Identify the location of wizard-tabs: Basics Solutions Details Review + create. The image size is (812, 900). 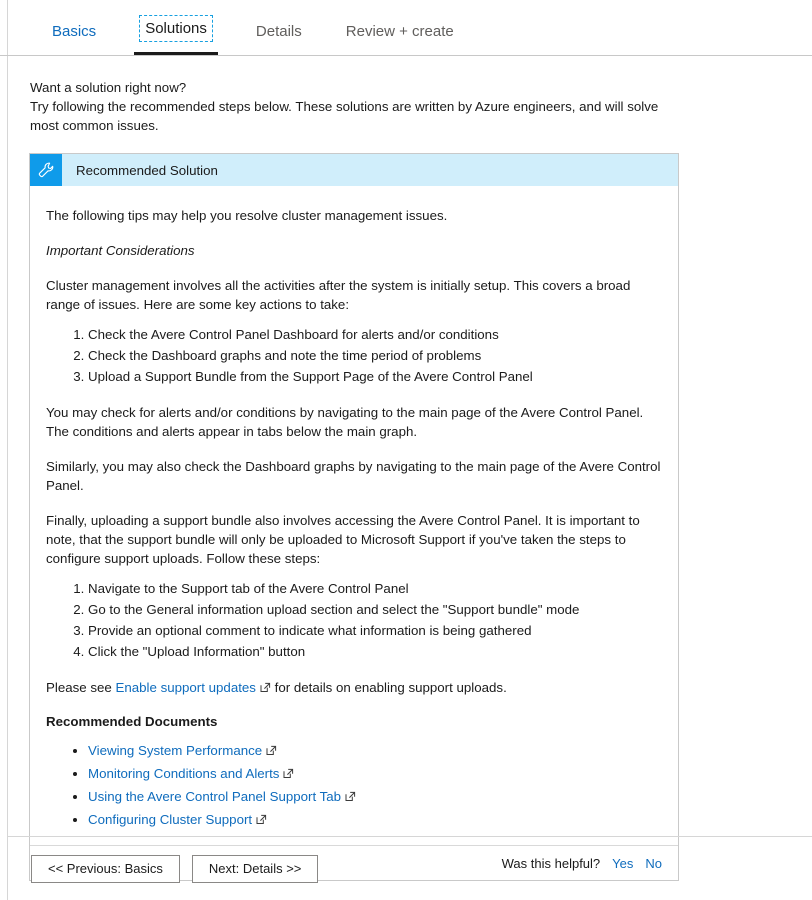
(406, 28).